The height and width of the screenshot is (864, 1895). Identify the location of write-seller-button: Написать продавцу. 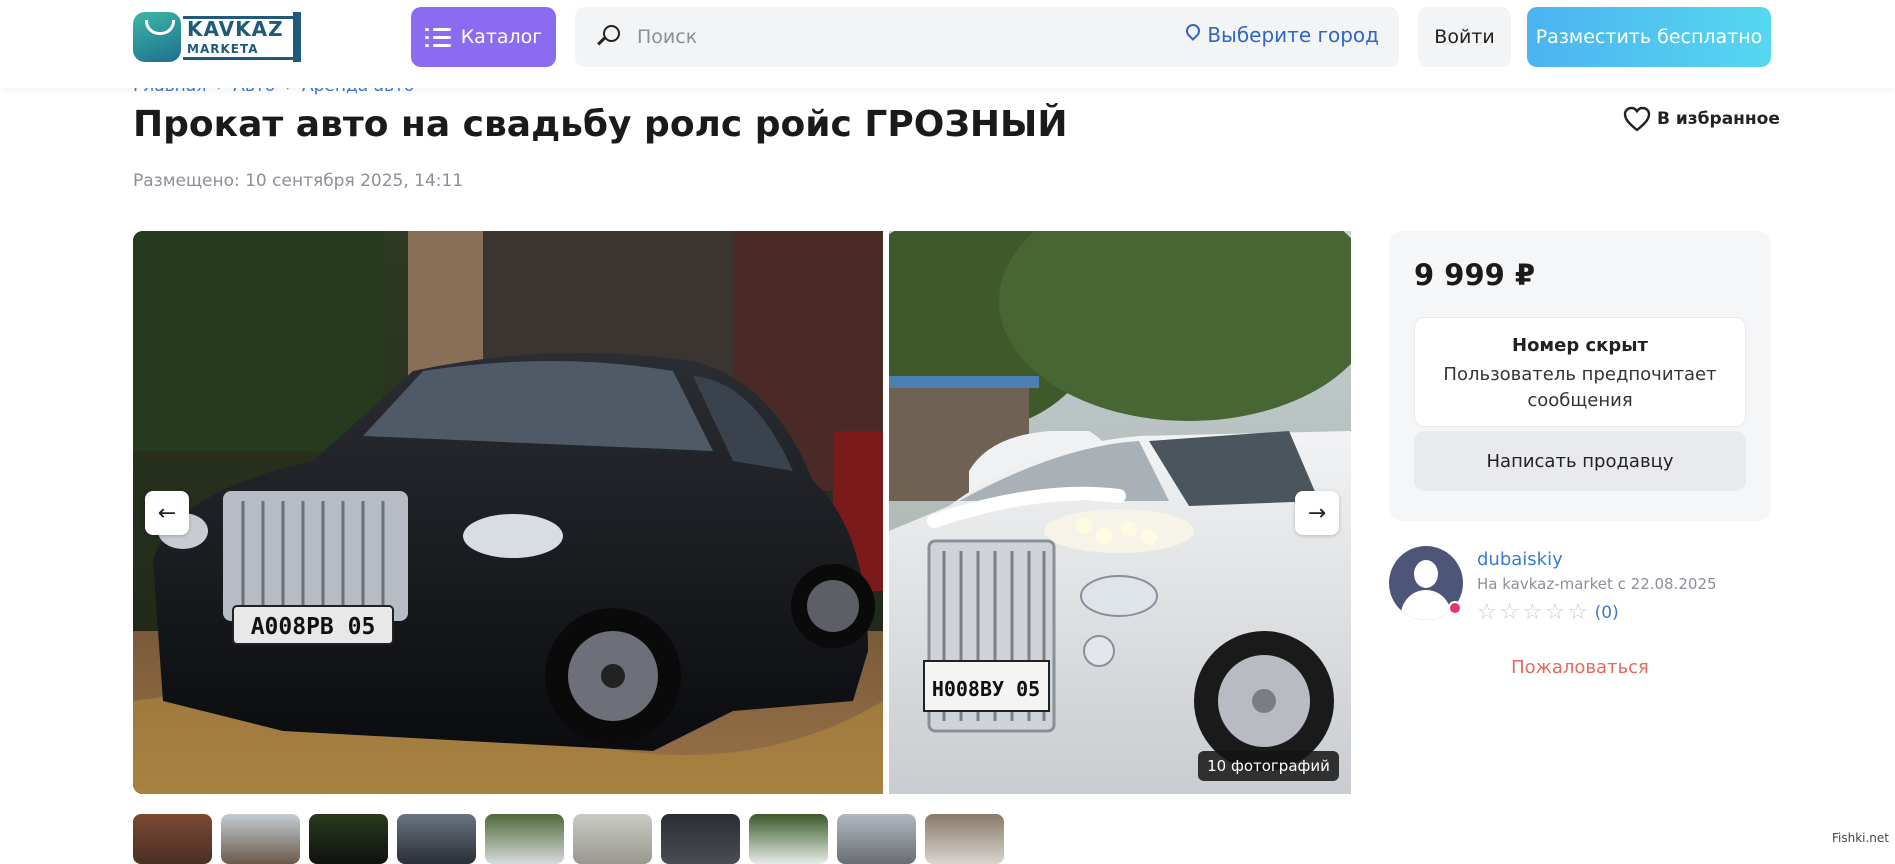
(1580, 461).